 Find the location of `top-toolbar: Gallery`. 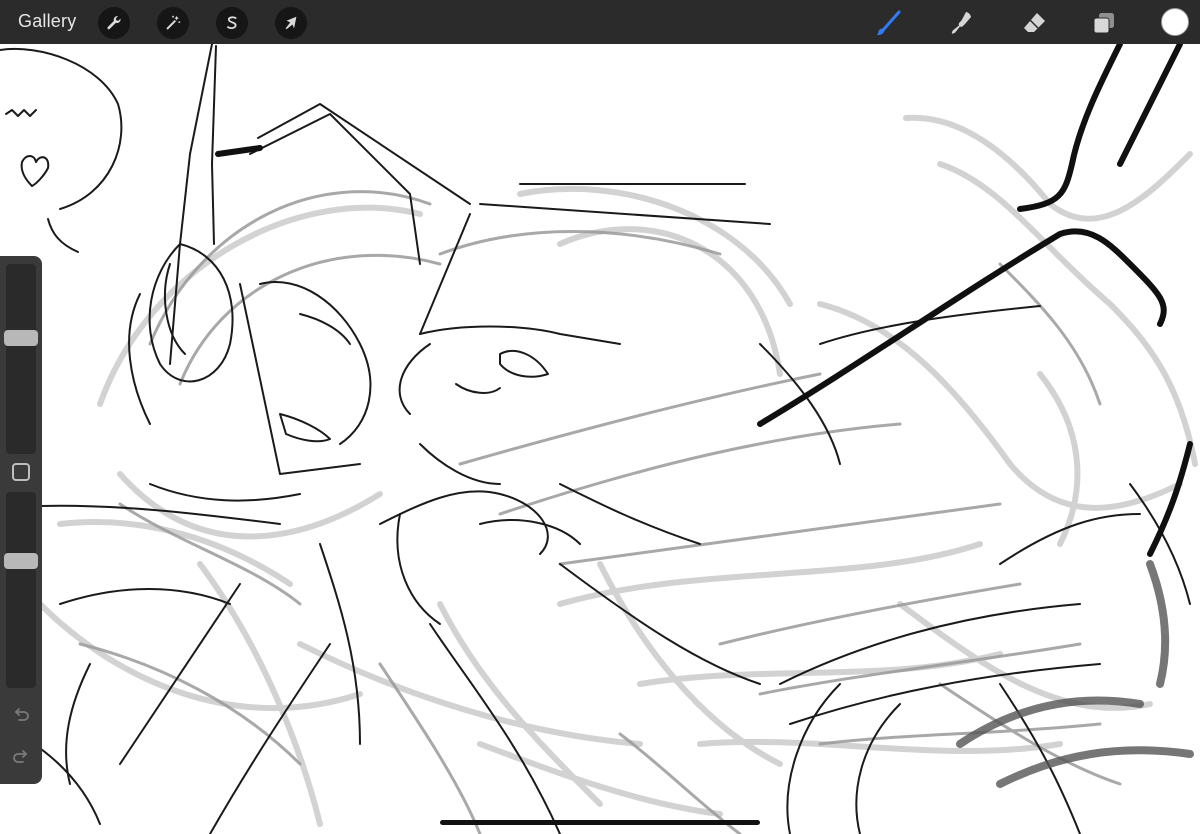

top-toolbar: Gallery is located at coordinates (600, 22).